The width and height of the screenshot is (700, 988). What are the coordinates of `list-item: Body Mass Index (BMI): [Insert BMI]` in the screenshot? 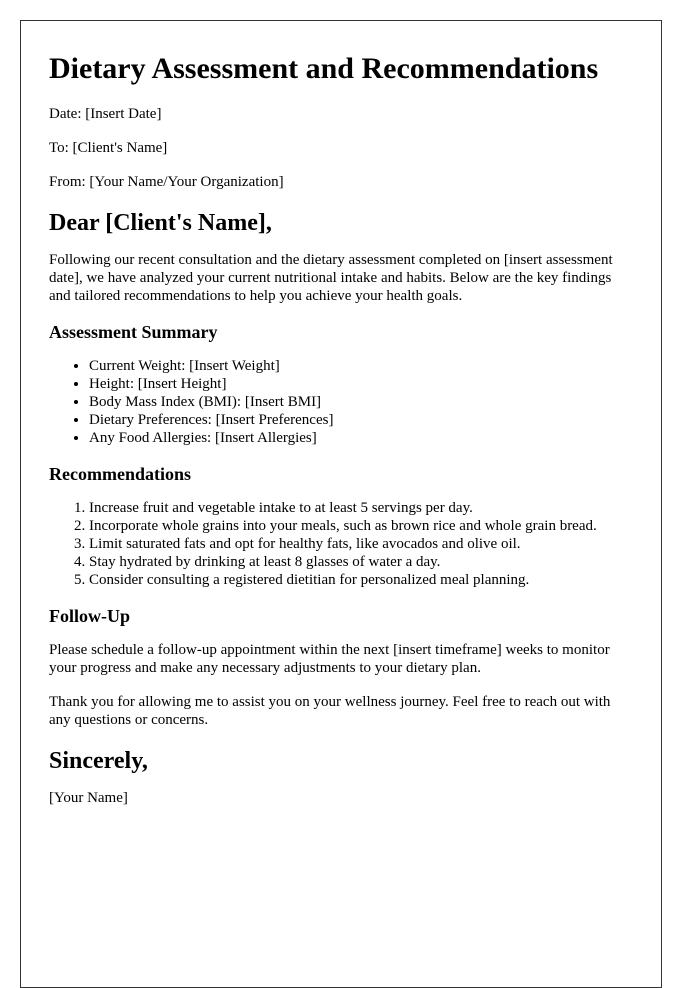 It's located at (361, 402).